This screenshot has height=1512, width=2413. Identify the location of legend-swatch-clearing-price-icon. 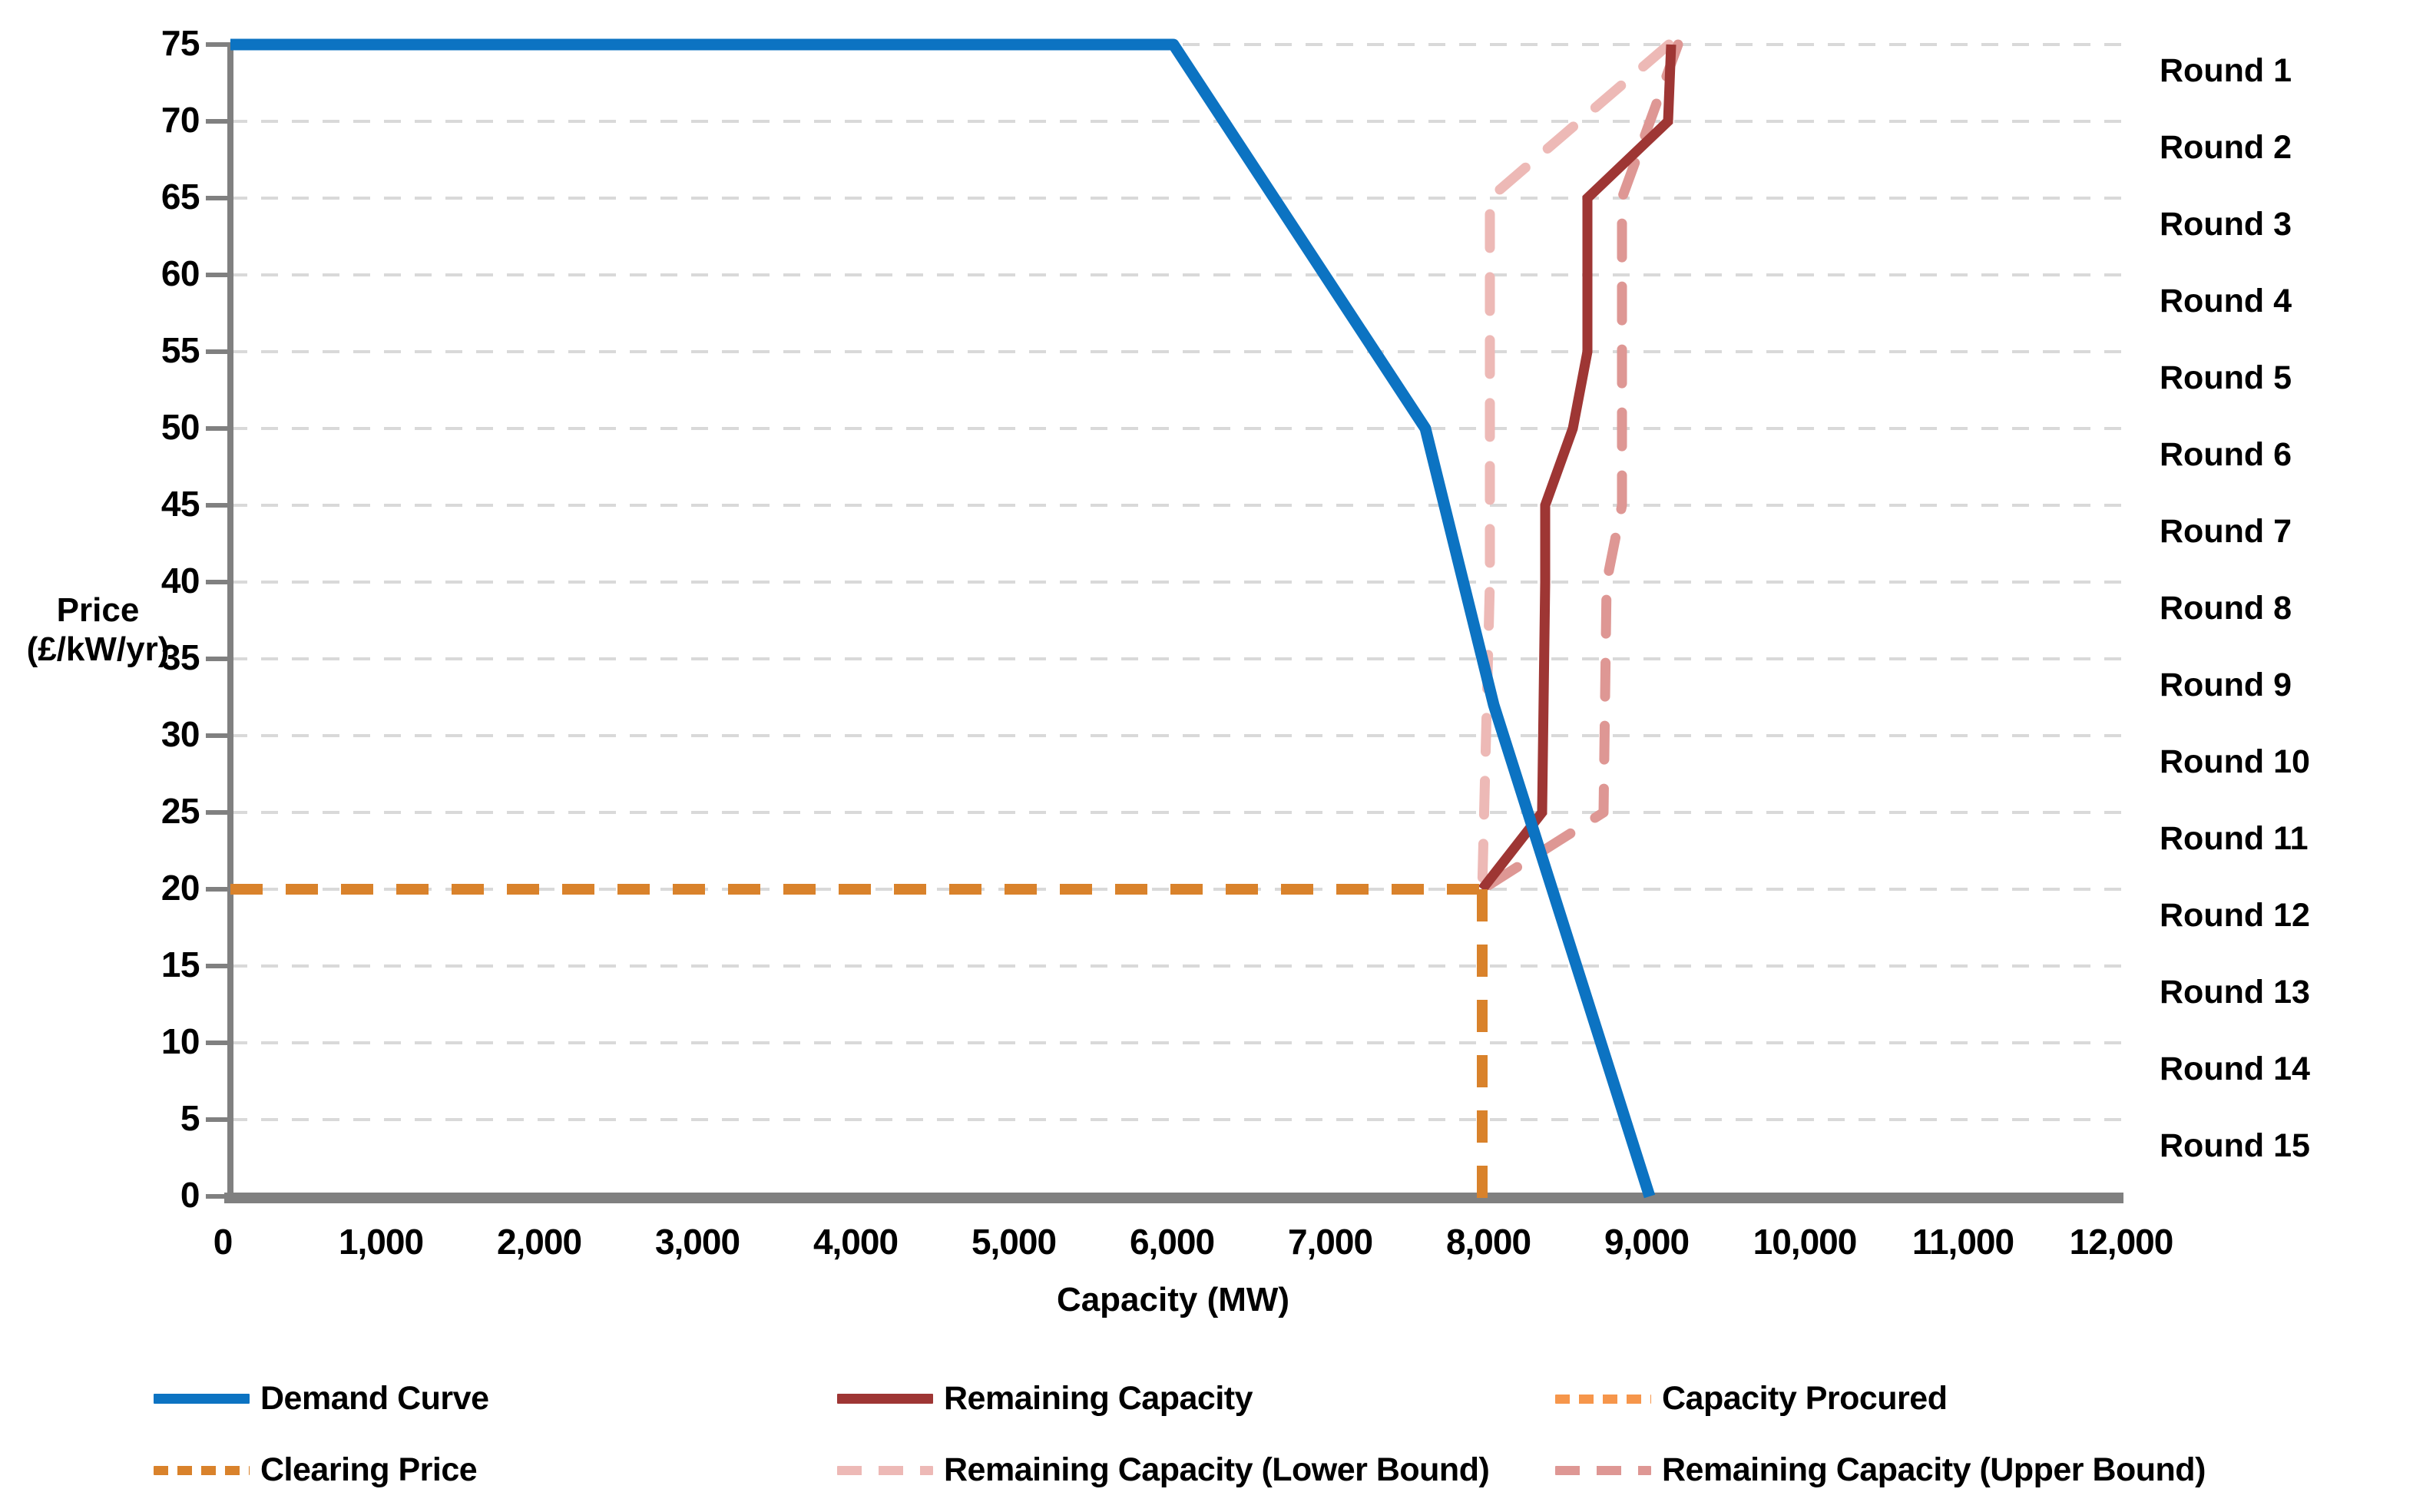
(202, 1470).